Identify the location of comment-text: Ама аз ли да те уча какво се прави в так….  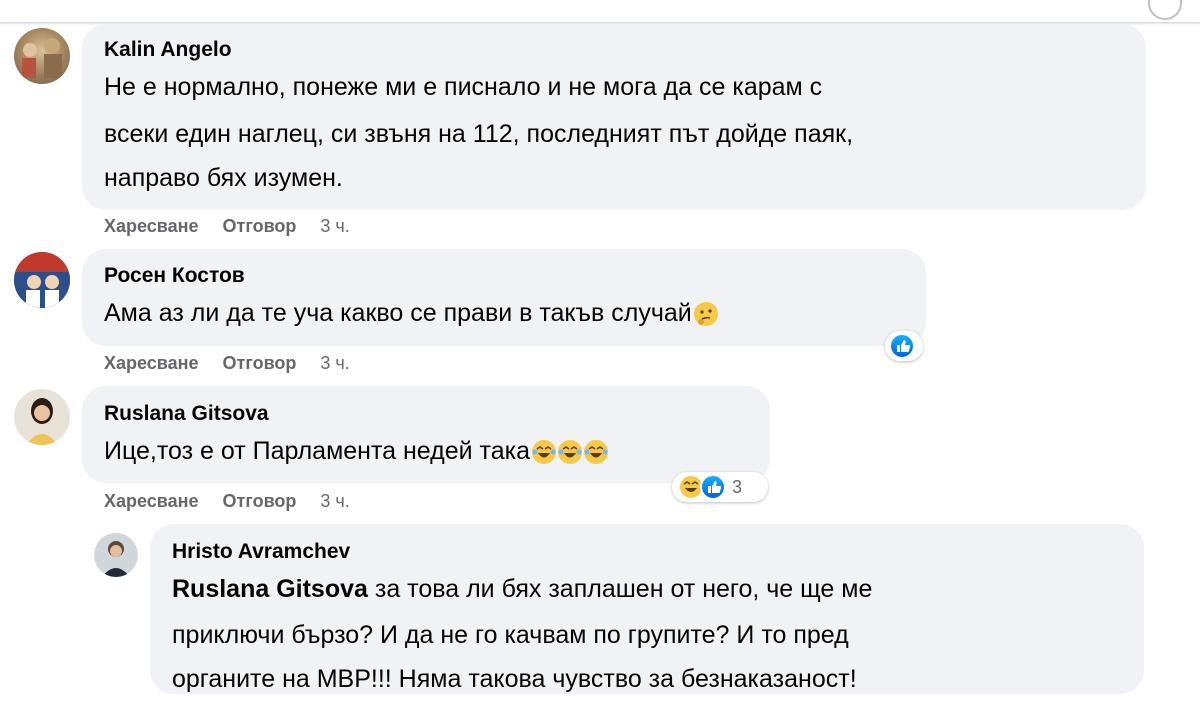
(398, 313).